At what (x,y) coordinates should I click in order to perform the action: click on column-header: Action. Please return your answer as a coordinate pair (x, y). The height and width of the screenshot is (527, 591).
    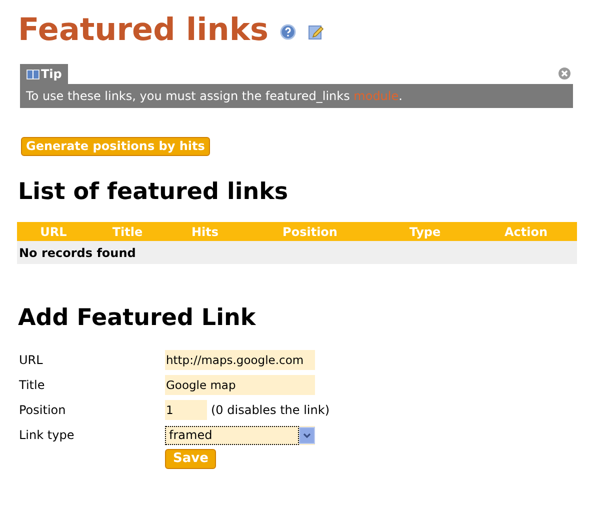
    Looking at the image, I should click on (526, 232).